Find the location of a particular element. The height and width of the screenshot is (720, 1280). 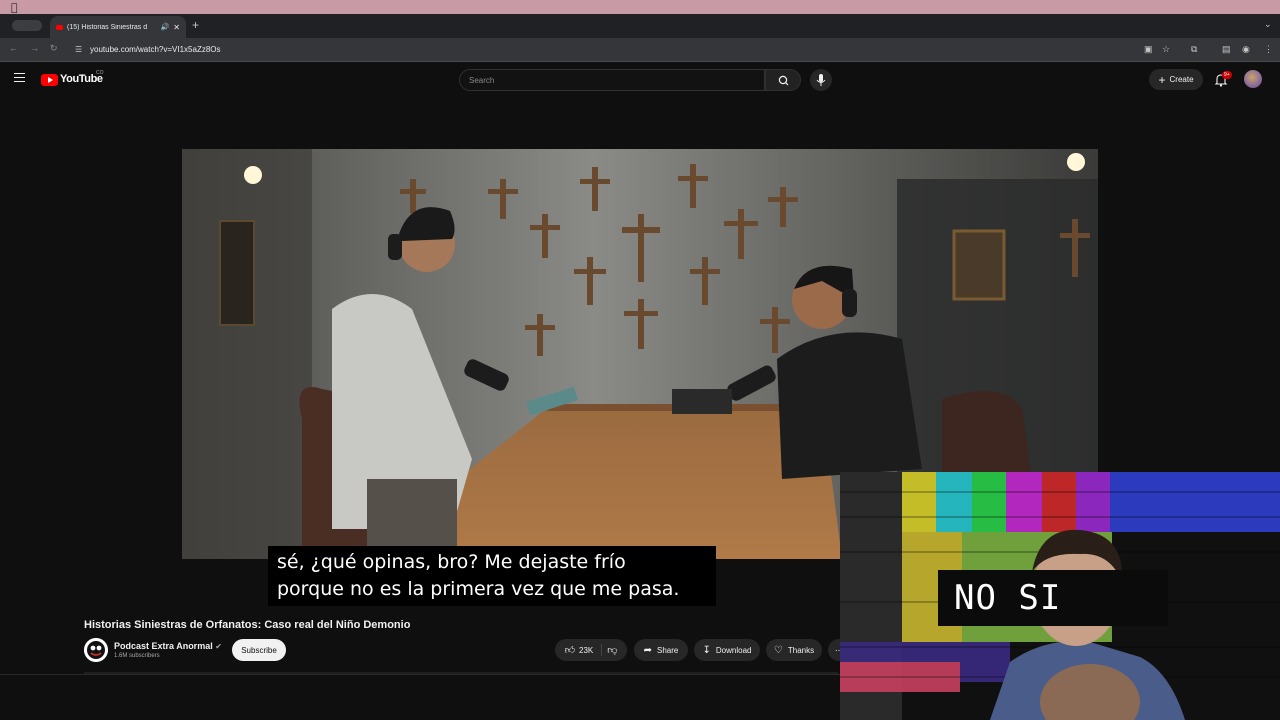

thumbs-down-icon: 👎︎ is located at coordinates (612, 650).